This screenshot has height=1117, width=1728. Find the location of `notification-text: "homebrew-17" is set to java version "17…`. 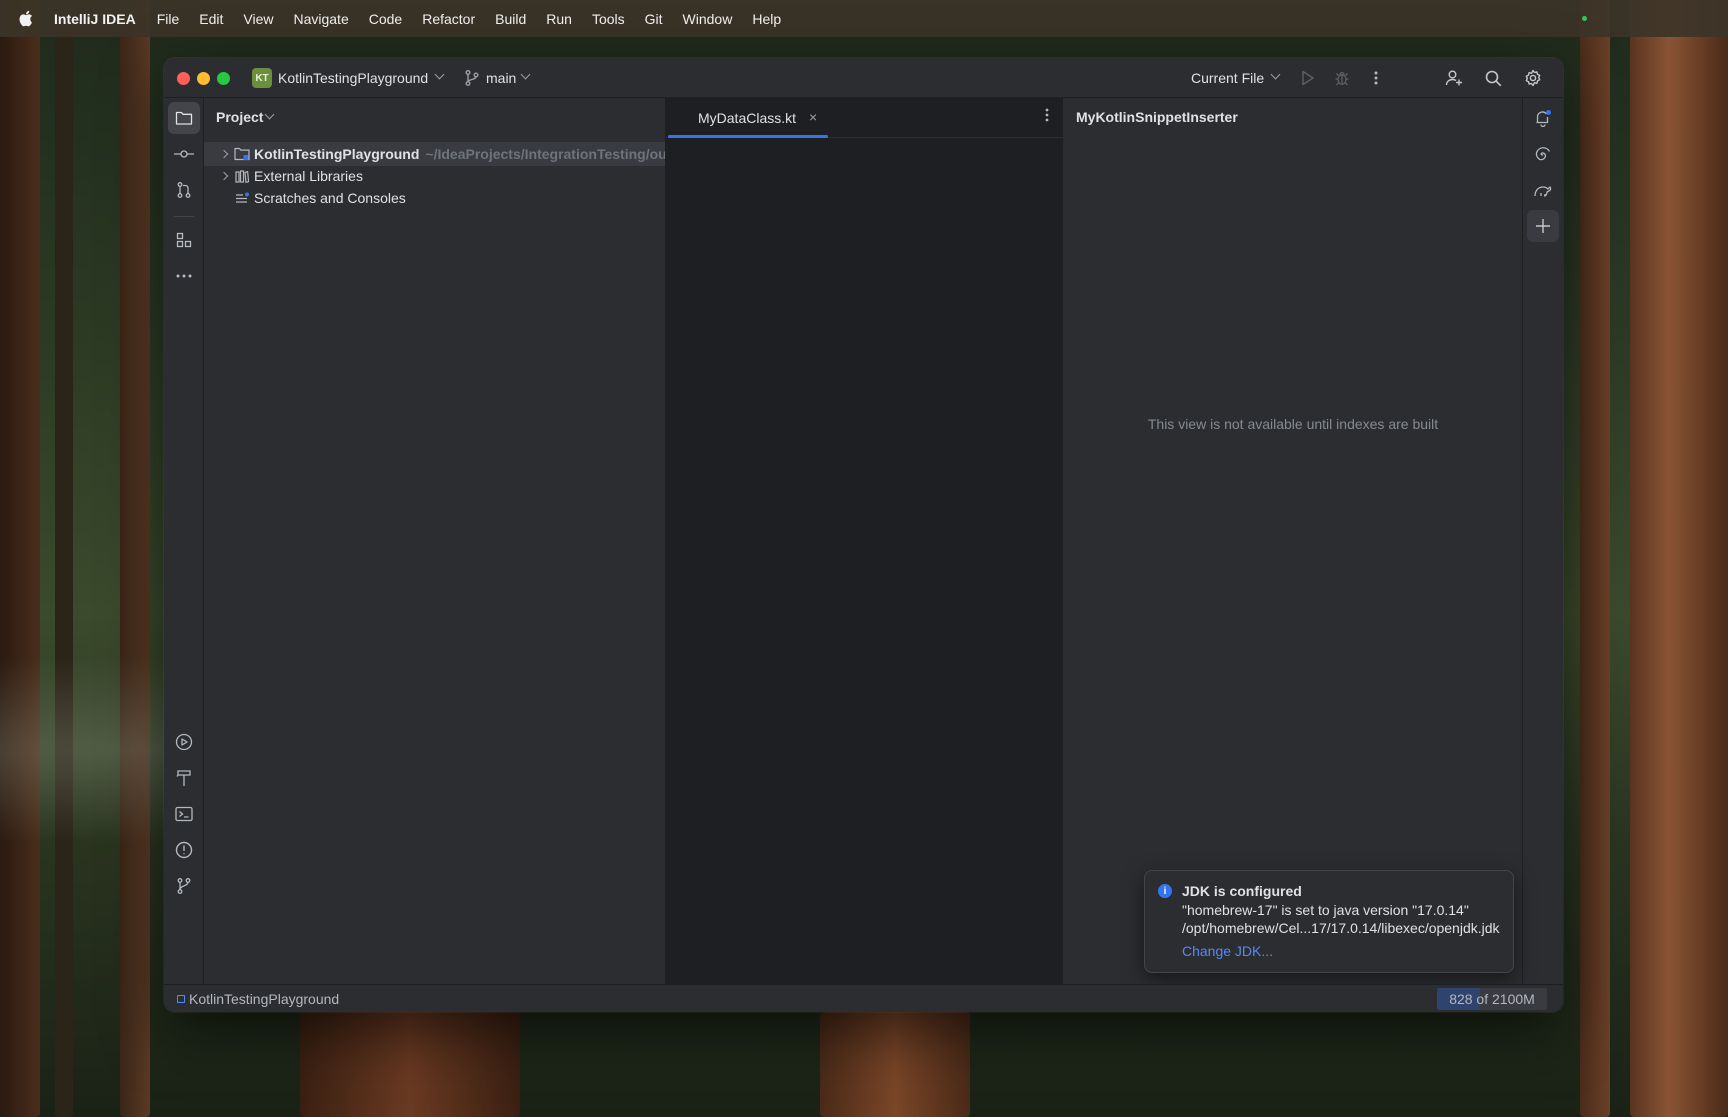

notification-text: "homebrew-17" is set to java version "17… is located at coordinates (1325, 910).